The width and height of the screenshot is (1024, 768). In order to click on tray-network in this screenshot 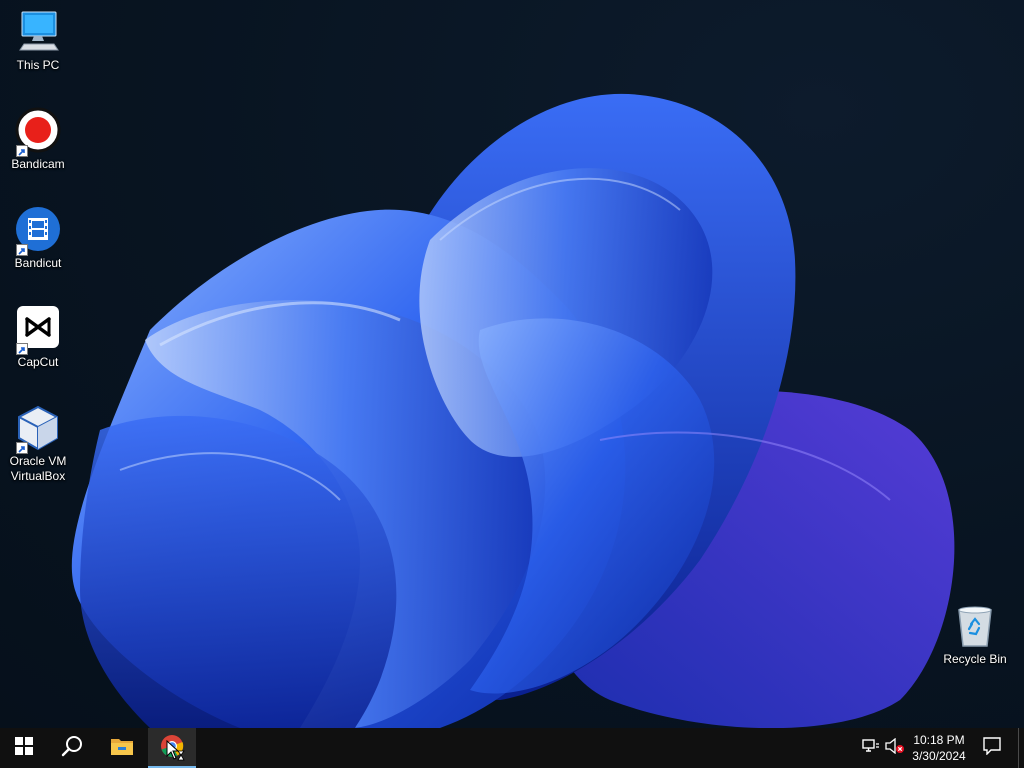, I will do `click(871, 748)`.